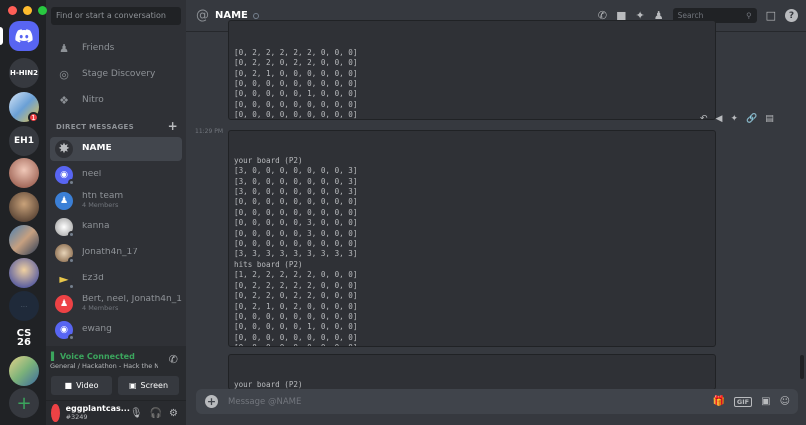 The width and height of the screenshot is (806, 425). I want to click on server-cs26: CS 26, so click(24, 338).